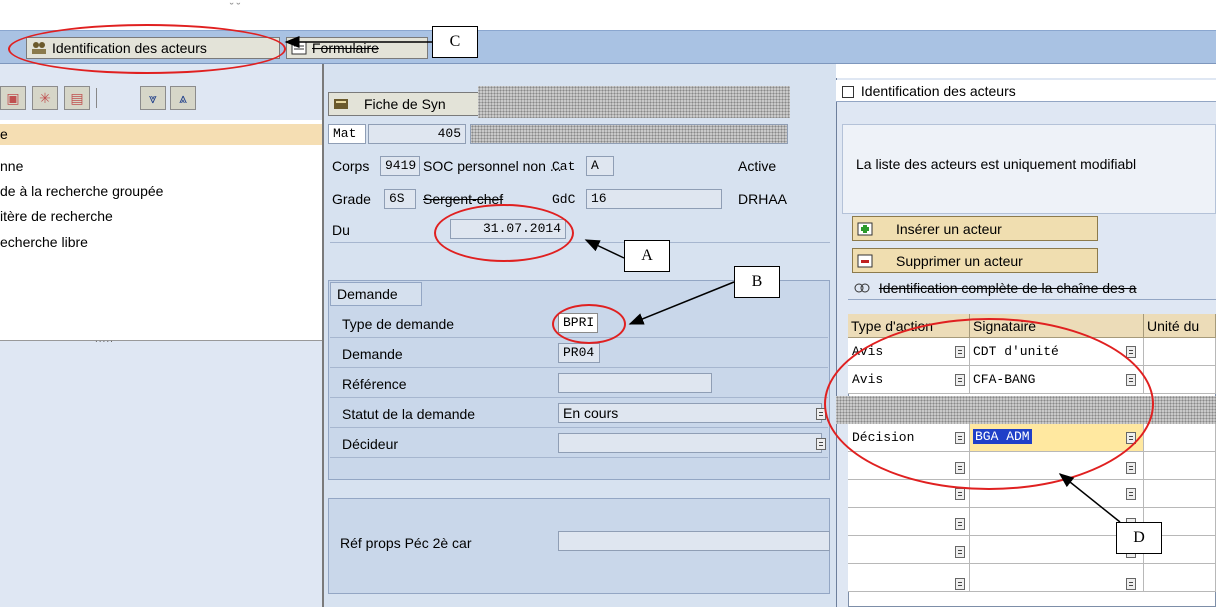  I want to click on annotation-ellipse-c, so click(147, 49).